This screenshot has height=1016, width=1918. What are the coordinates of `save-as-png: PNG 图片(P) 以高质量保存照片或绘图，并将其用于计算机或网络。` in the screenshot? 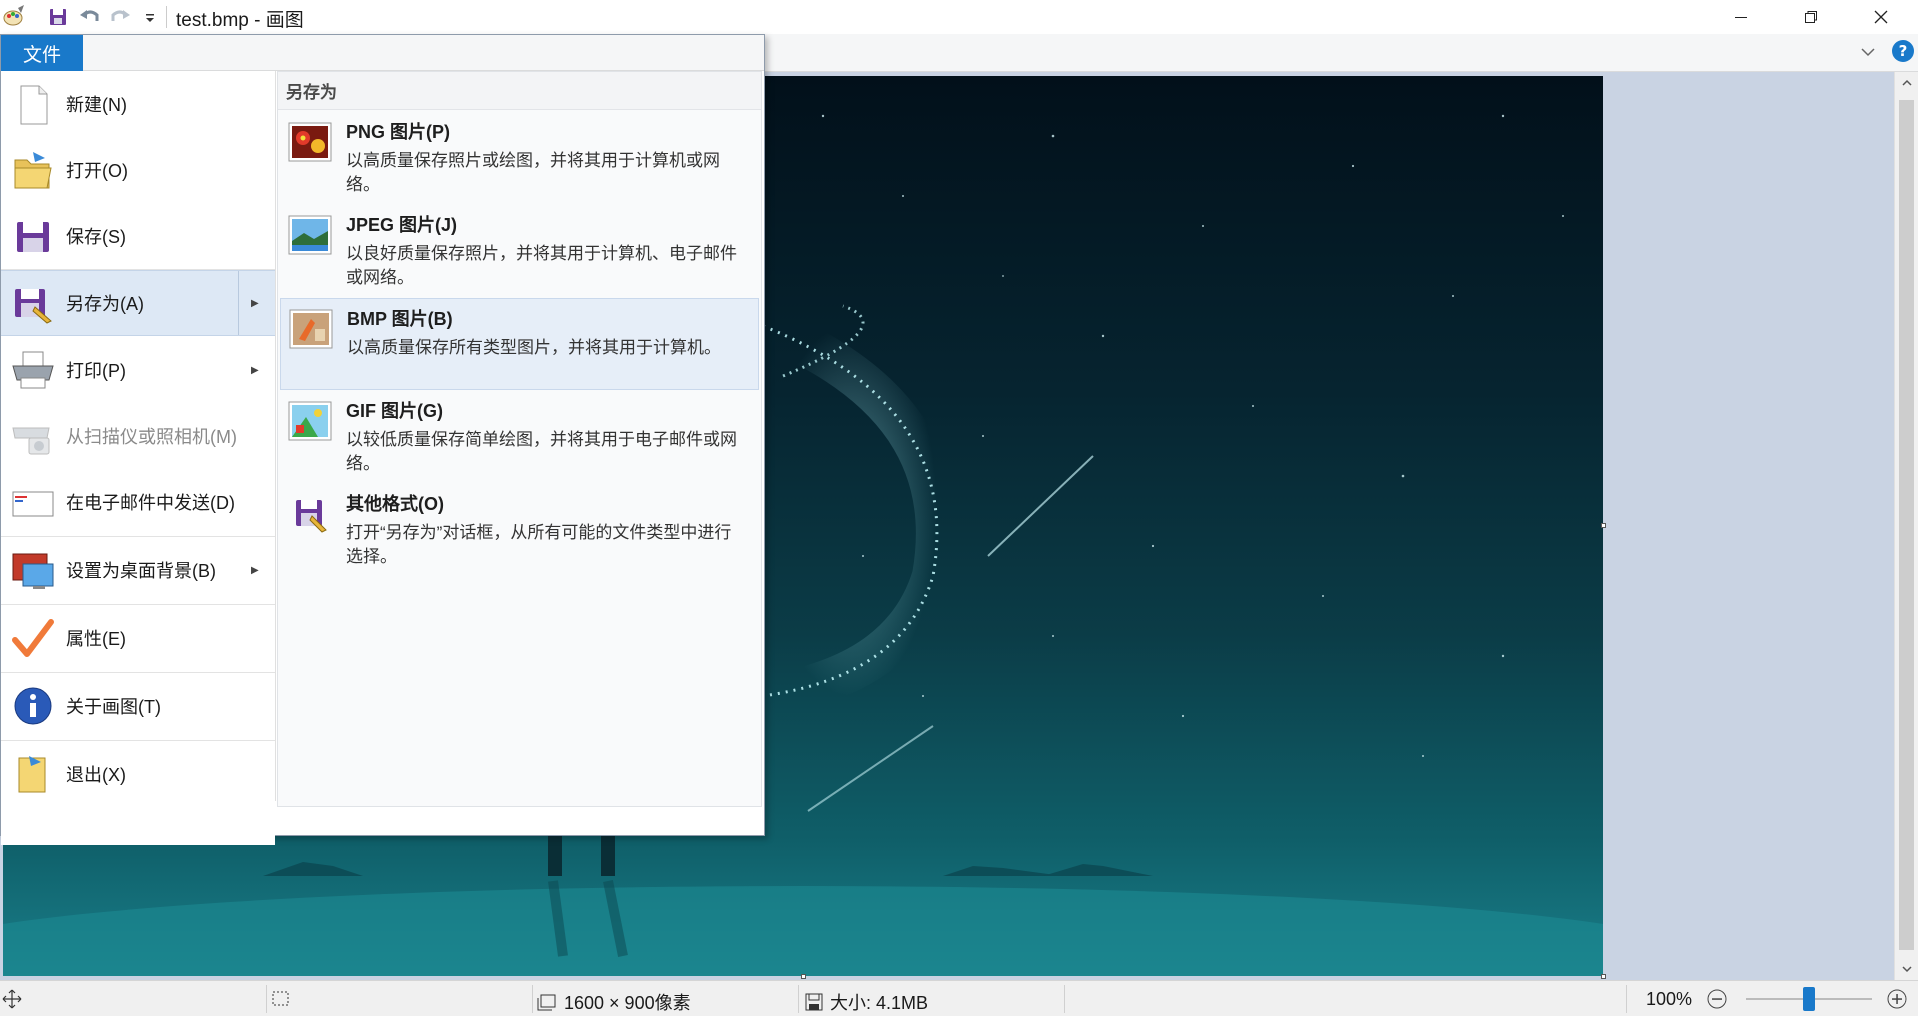 It's located at (519, 158).